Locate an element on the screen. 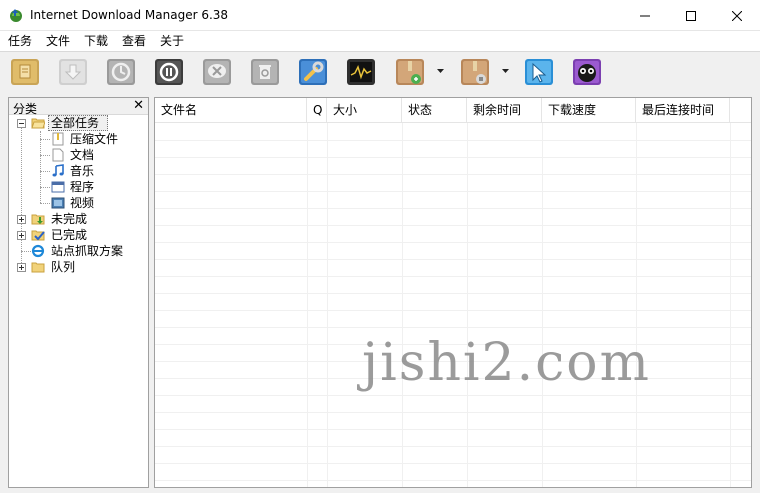 The height and width of the screenshot is (493, 760). menu-view: 查看 is located at coordinates (134, 41).